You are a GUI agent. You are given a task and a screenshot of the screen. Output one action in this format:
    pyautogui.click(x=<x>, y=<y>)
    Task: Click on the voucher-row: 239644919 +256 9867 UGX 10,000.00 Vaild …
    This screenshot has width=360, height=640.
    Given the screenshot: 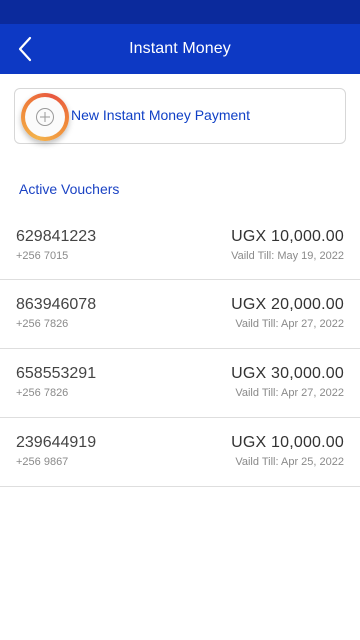 What is the action you would take?
    pyautogui.click(x=180, y=452)
    